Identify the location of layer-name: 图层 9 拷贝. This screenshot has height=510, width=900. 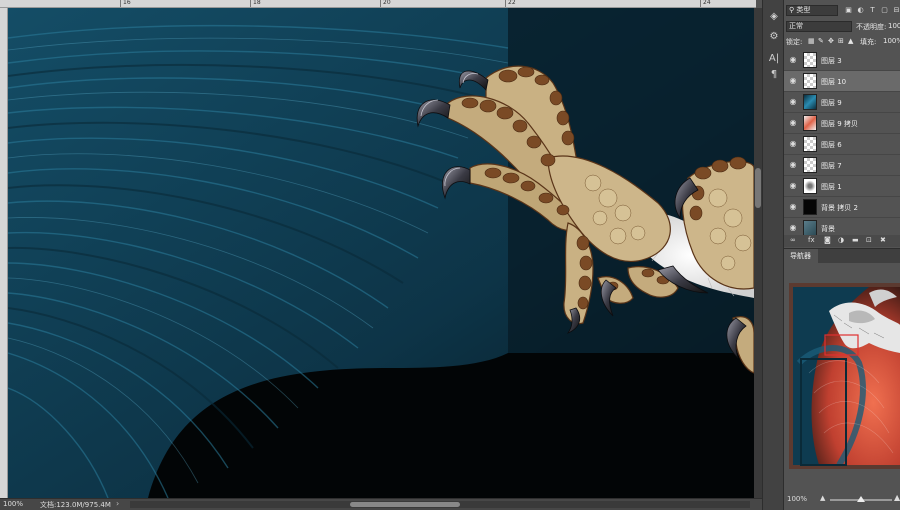
(839, 124).